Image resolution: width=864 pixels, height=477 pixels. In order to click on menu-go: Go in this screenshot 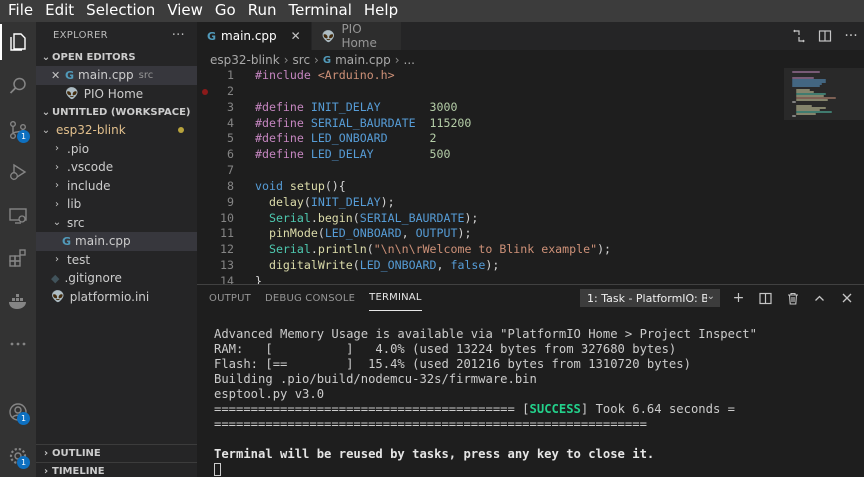, I will do `click(225, 11)`.